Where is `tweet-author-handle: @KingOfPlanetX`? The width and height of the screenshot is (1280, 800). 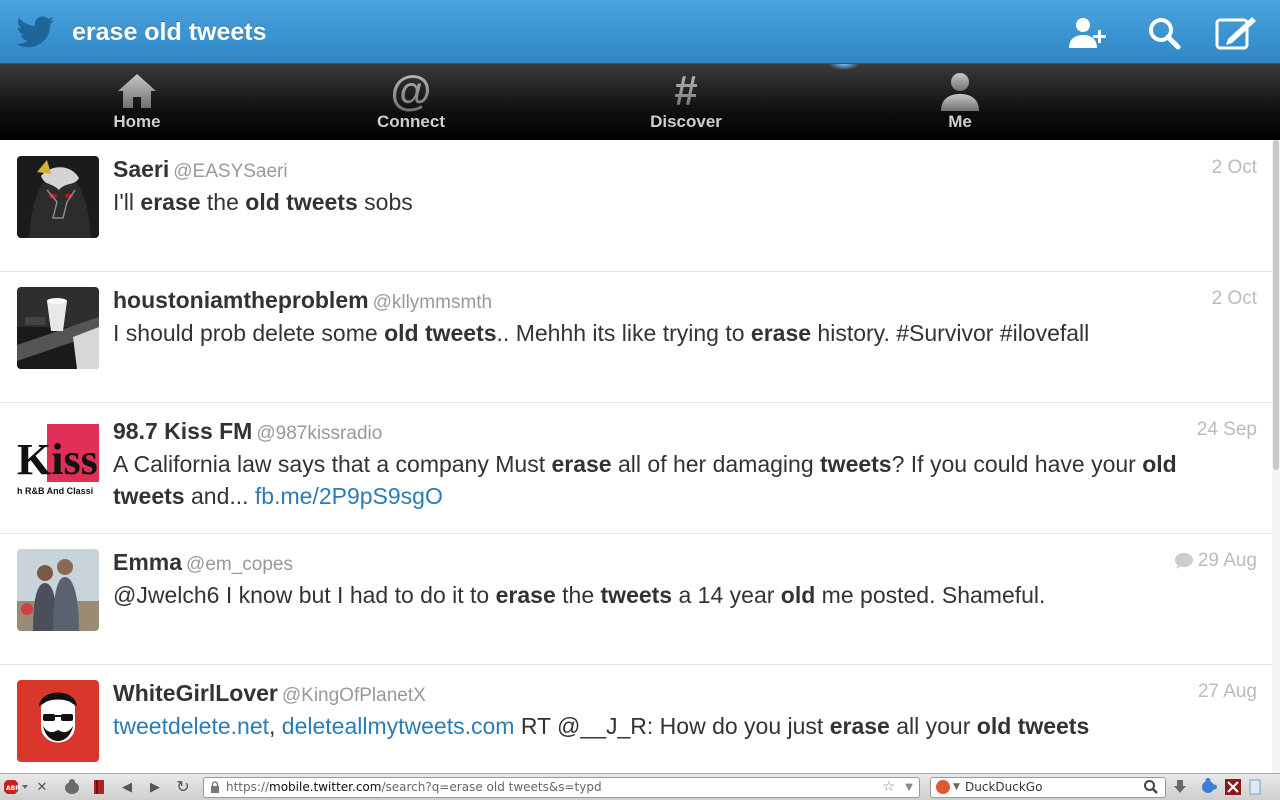 tweet-author-handle: @KingOfPlanetX is located at coordinates (354, 695).